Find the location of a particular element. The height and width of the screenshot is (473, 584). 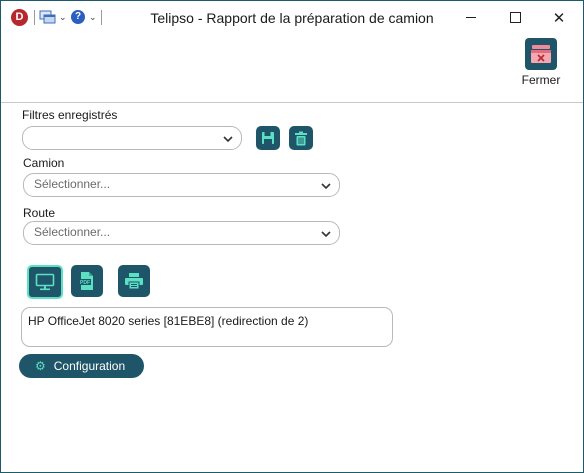

camion-label: Camion is located at coordinates (44, 163).